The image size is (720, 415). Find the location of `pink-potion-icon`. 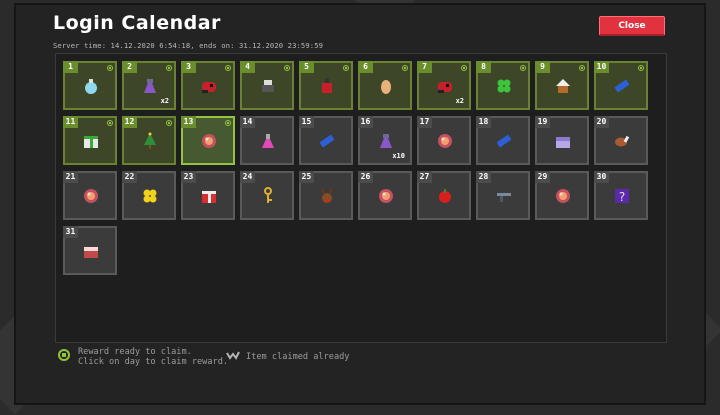

pink-potion-icon is located at coordinates (268, 141).